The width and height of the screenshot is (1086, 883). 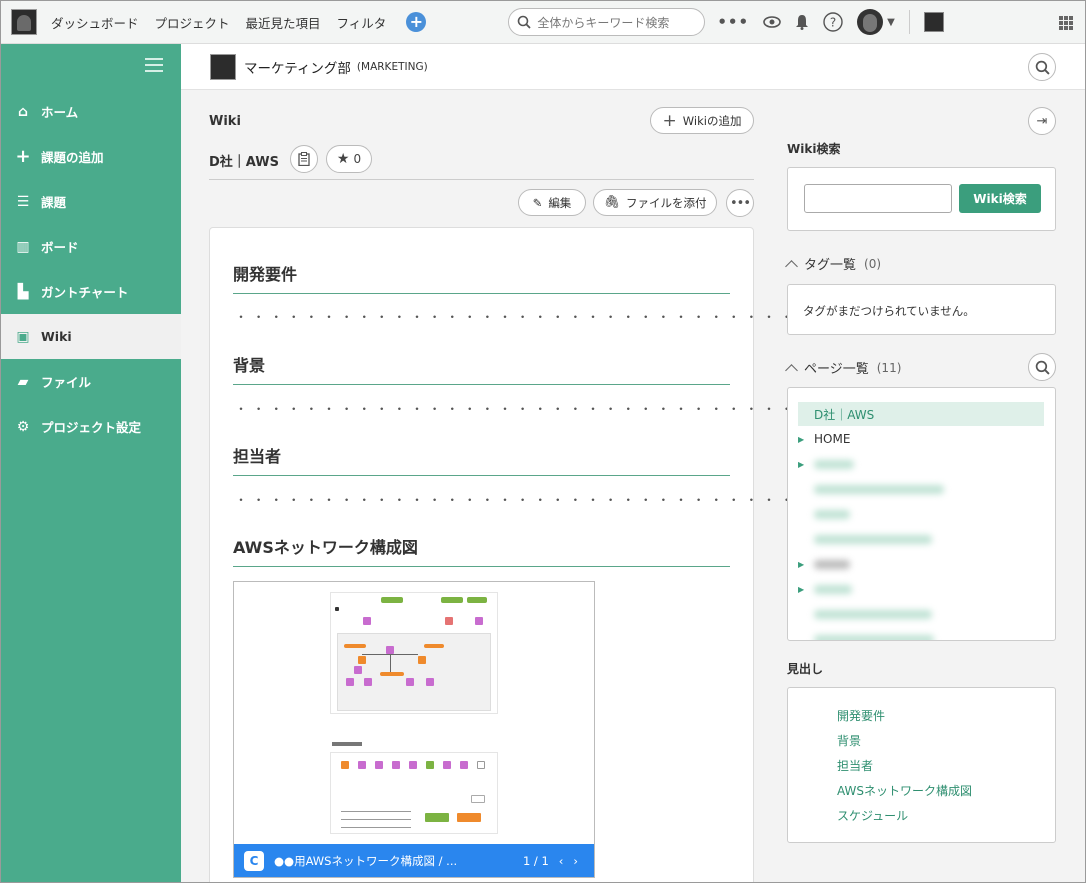 I want to click on collapse-arrow-icon: ⇥, so click(x=1042, y=121).